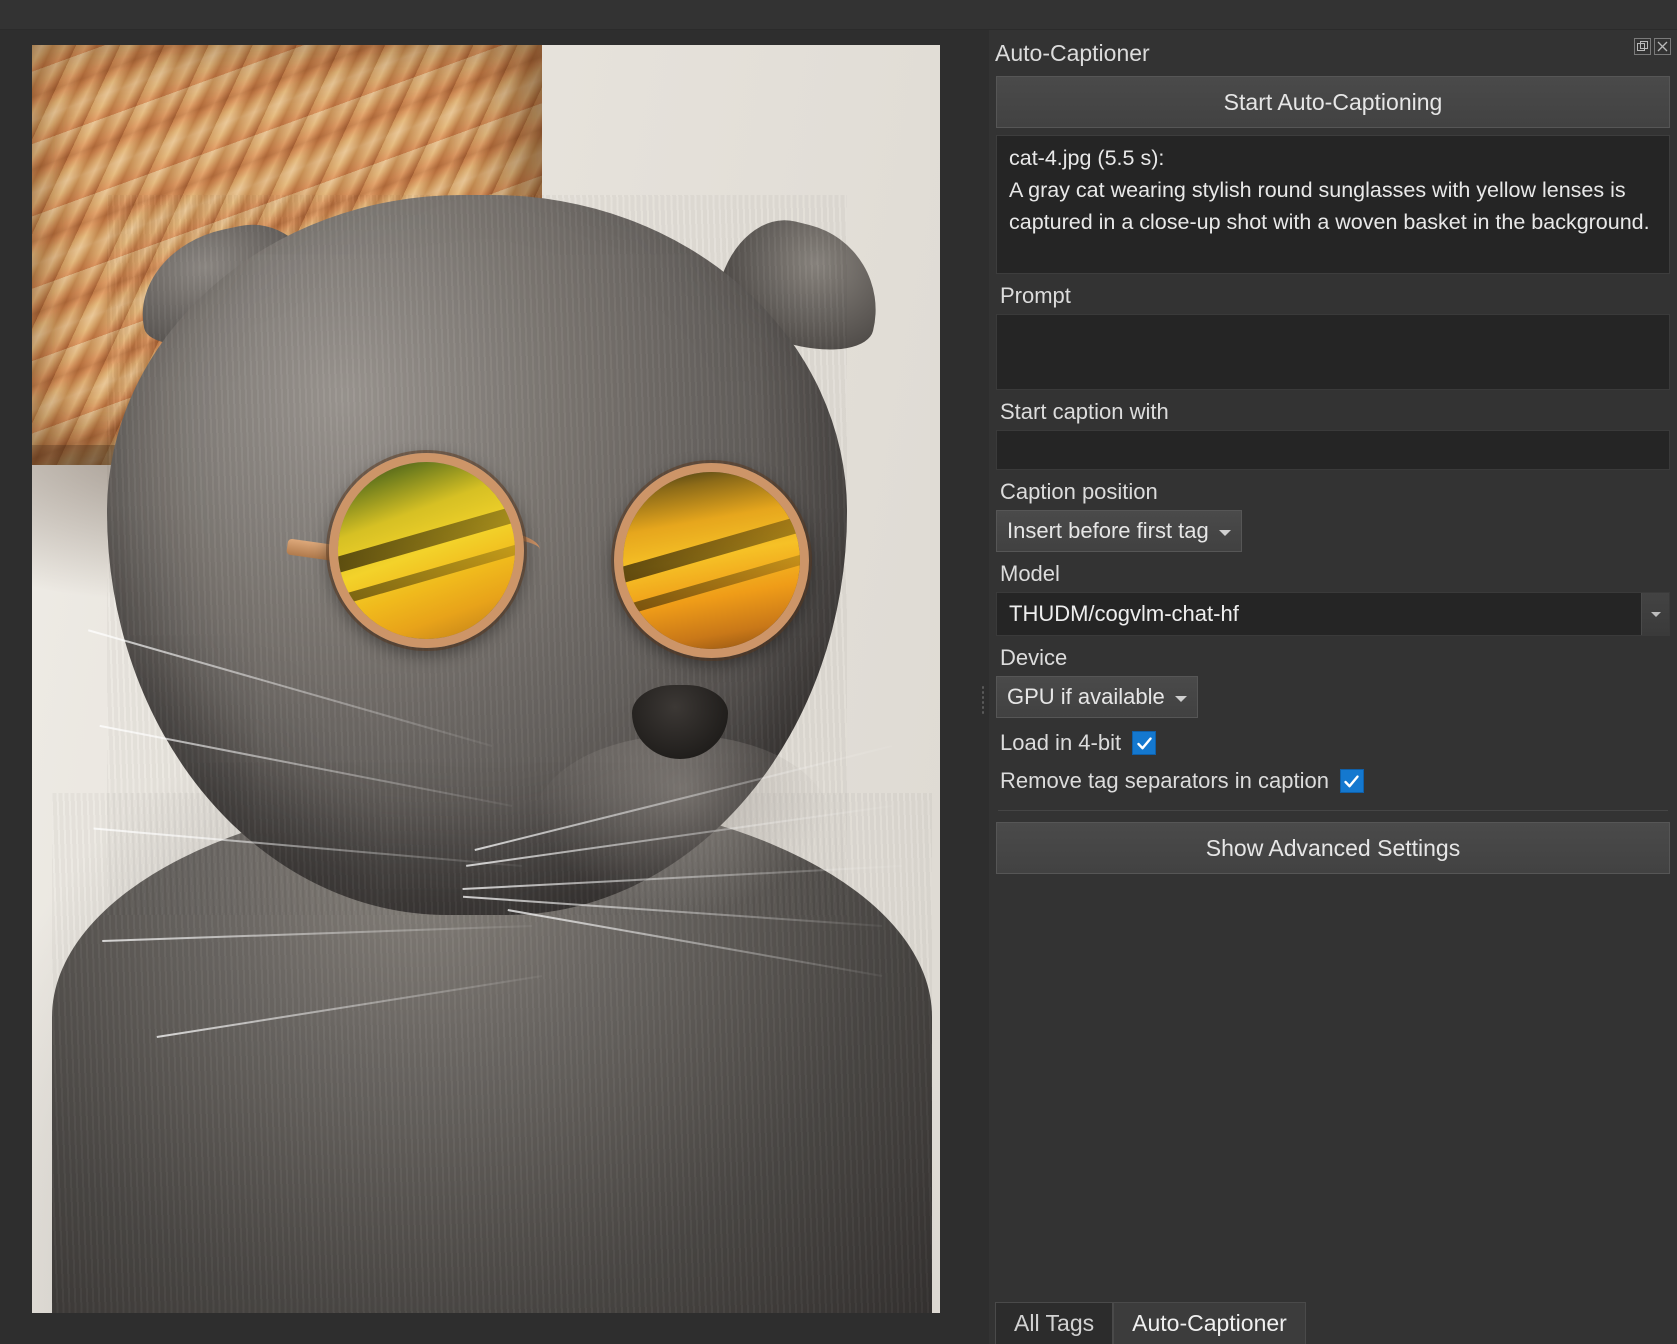  What do you see at coordinates (1333, 1320) in the screenshot?
I see `dock-tab-bar: All Tags Auto-Captioner` at bounding box center [1333, 1320].